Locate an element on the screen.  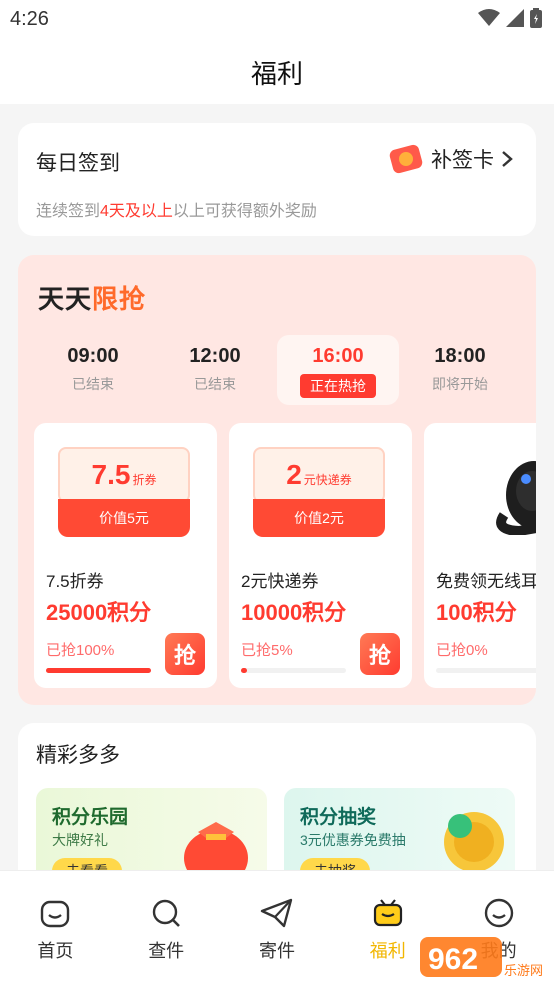
more-title: 精彩多多 is located at coordinates (78, 755).